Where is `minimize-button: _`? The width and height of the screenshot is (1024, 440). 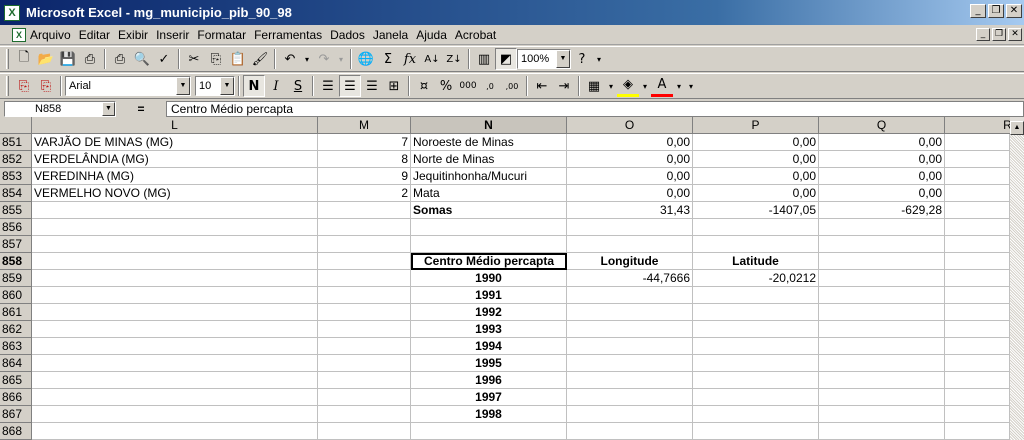 minimize-button: _ is located at coordinates (978, 11).